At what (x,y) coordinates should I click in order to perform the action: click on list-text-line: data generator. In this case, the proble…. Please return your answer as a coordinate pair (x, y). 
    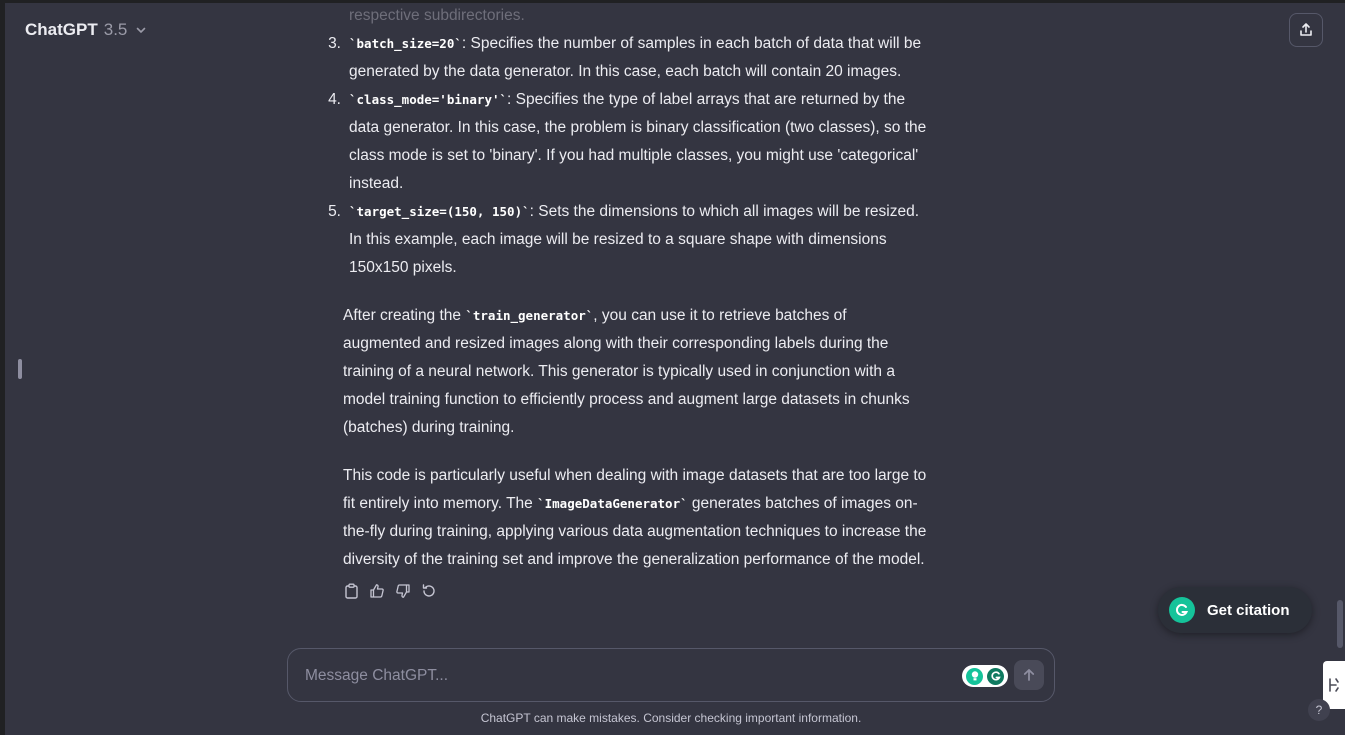
    Looking at the image, I should click on (638, 127).